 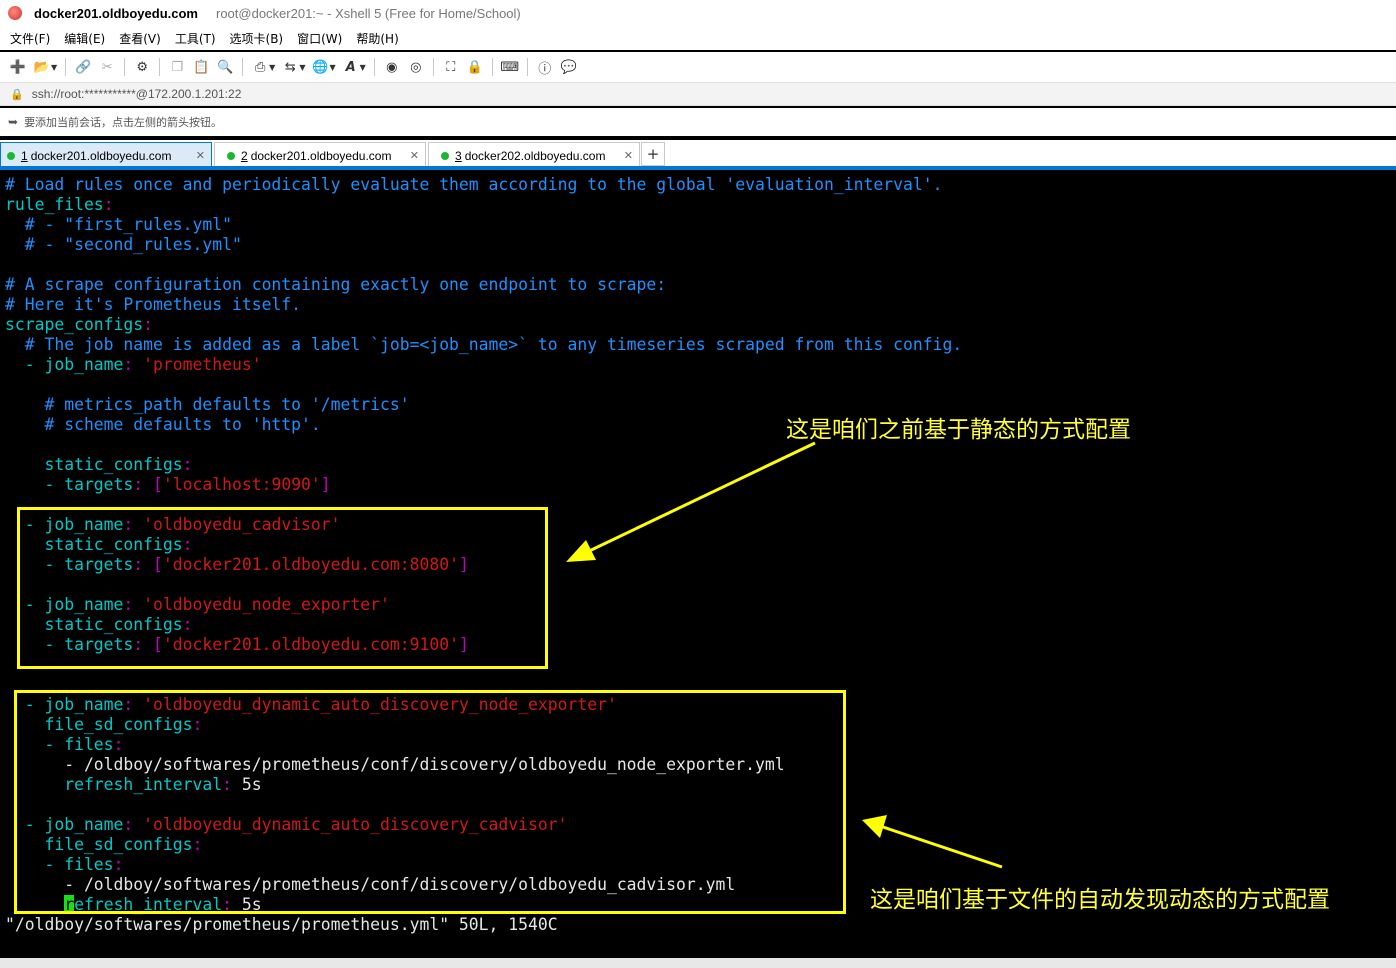 I want to click on find-icon: 🔍, so click(x=225, y=67).